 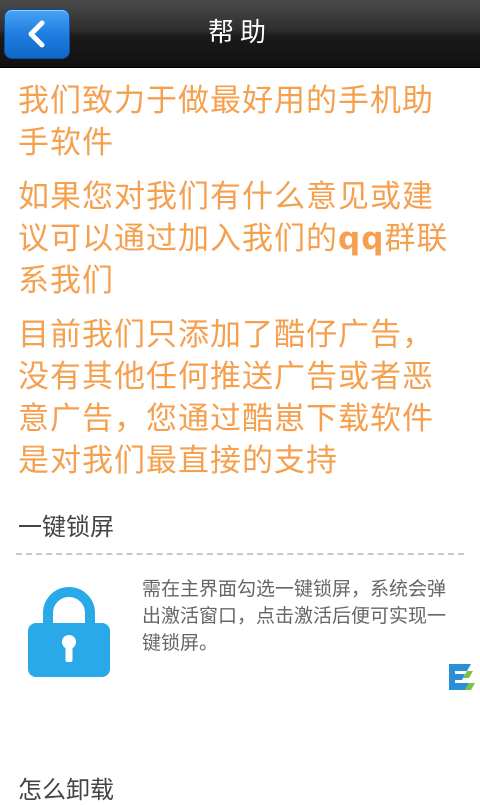 What do you see at coordinates (226, 122) in the screenshot?
I see `intro-paragraph: 我们致力于做最好用的手机助手软件` at bounding box center [226, 122].